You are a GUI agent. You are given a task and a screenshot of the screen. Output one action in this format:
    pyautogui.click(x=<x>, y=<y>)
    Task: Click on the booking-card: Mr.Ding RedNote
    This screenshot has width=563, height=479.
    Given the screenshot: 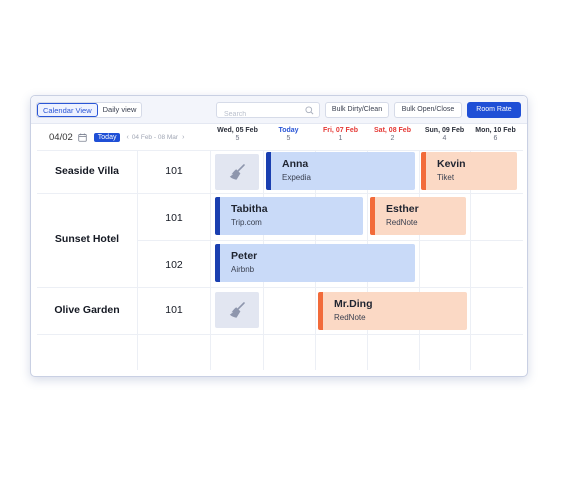 What is the action you would take?
    pyautogui.click(x=392, y=311)
    